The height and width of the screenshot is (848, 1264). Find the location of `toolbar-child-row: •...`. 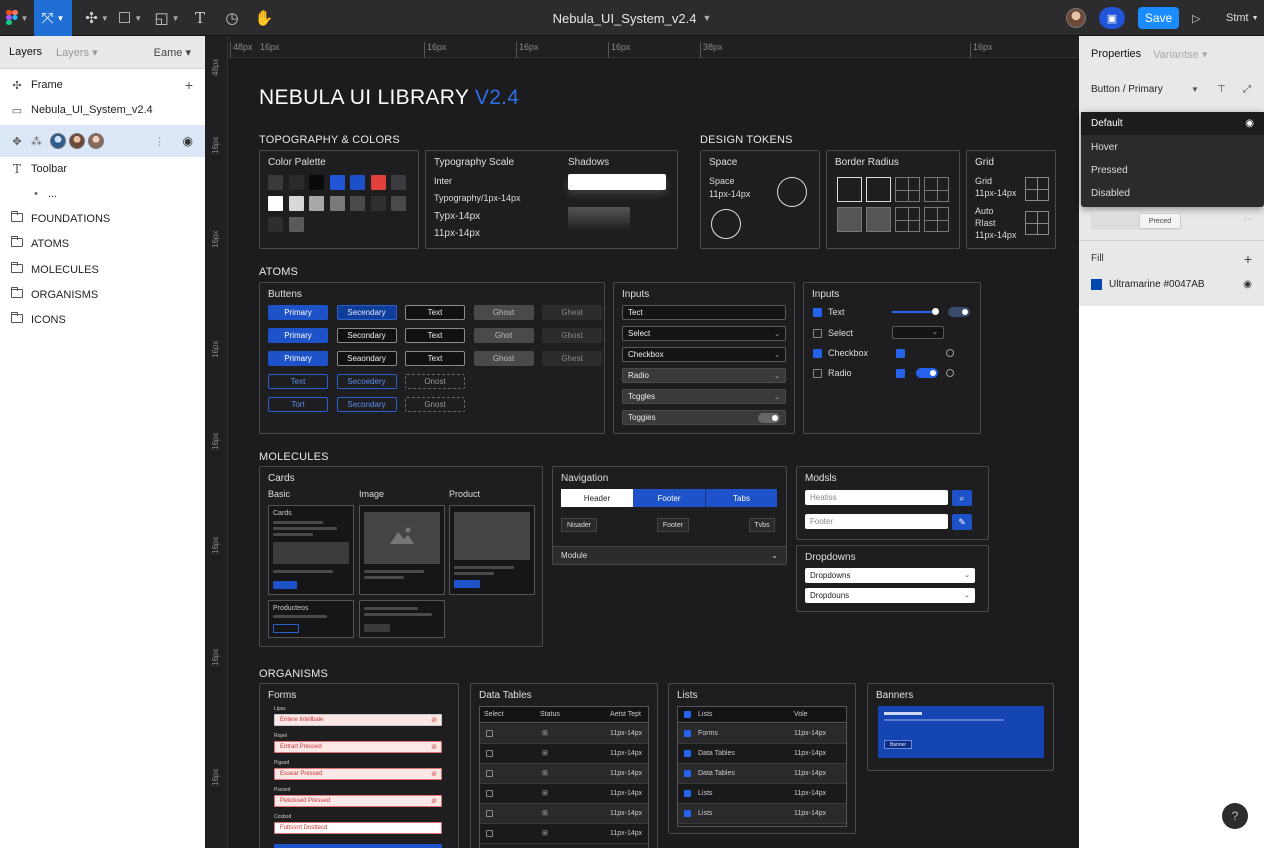

toolbar-child-row: •... is located at coordinates (102, 194).